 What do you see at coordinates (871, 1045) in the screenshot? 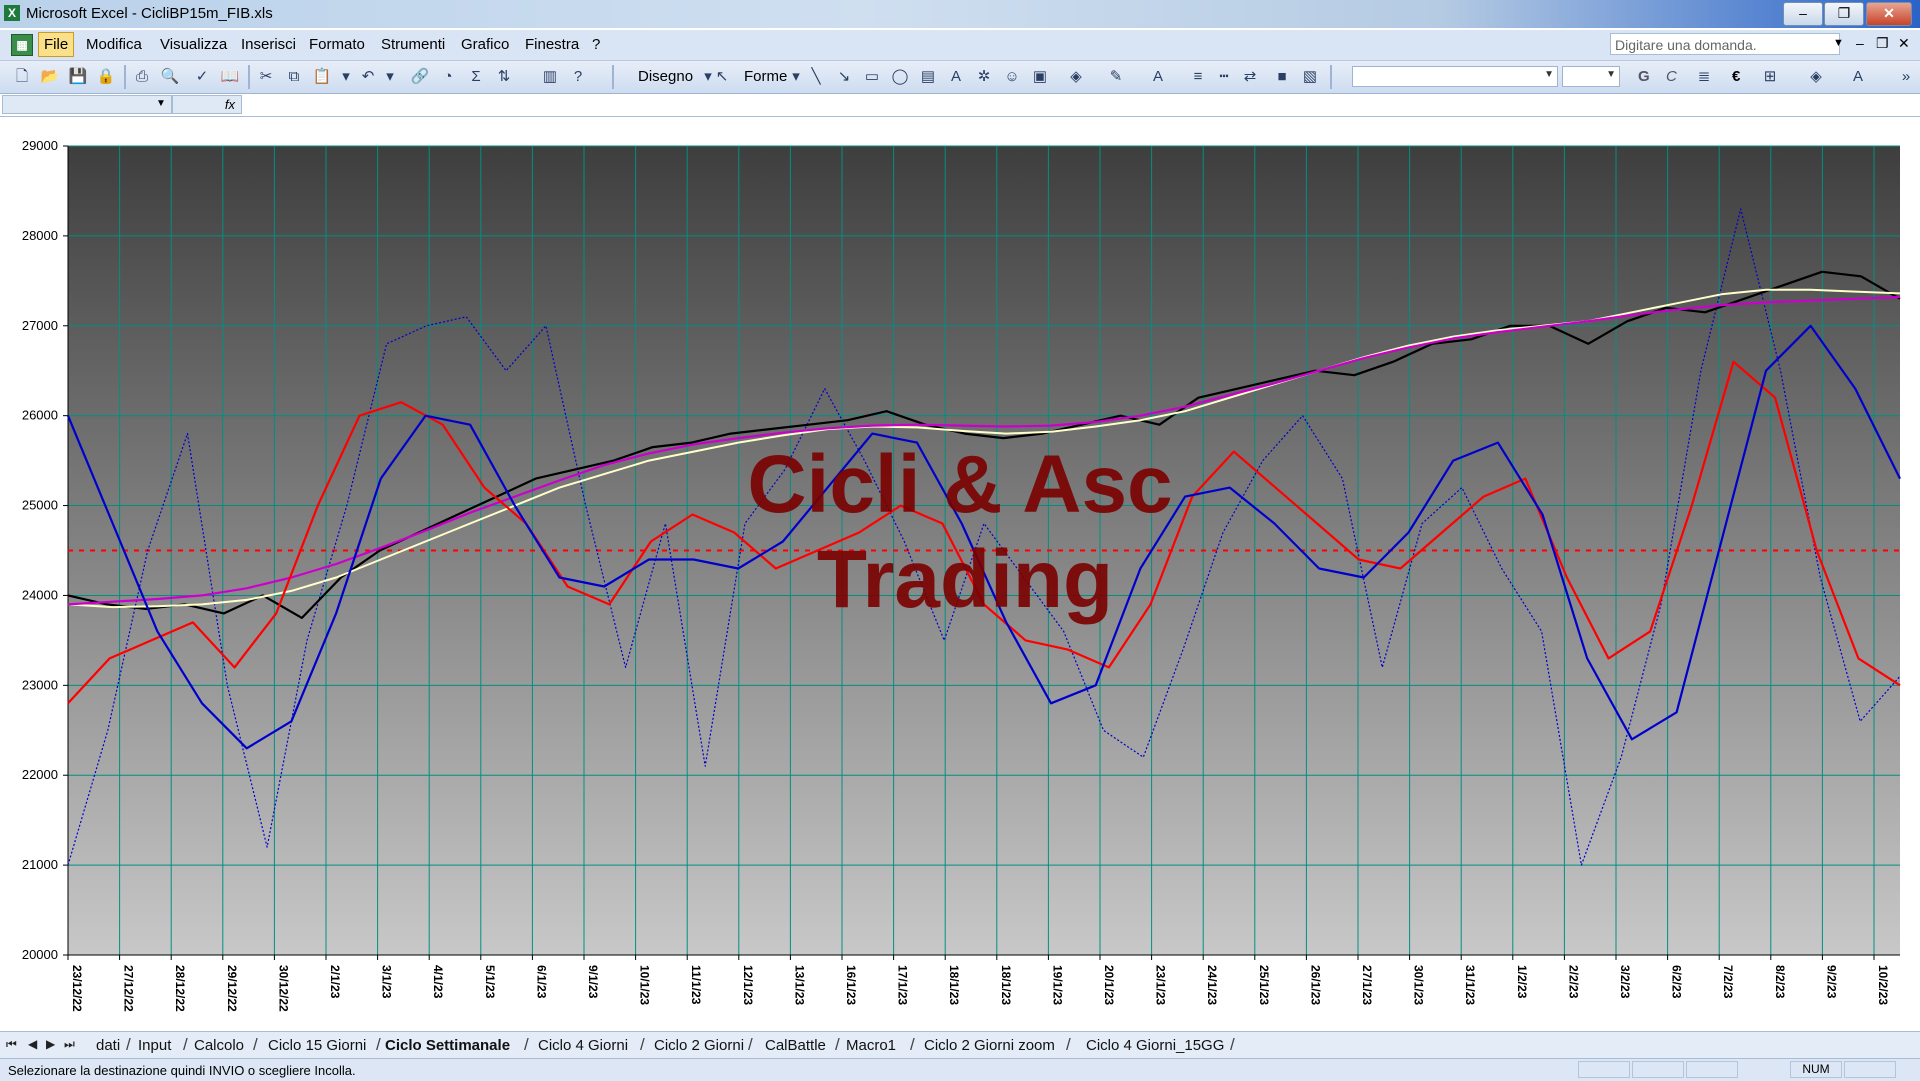
I see `sheet-tab: Macro1` at bounding box center [871, 1045].